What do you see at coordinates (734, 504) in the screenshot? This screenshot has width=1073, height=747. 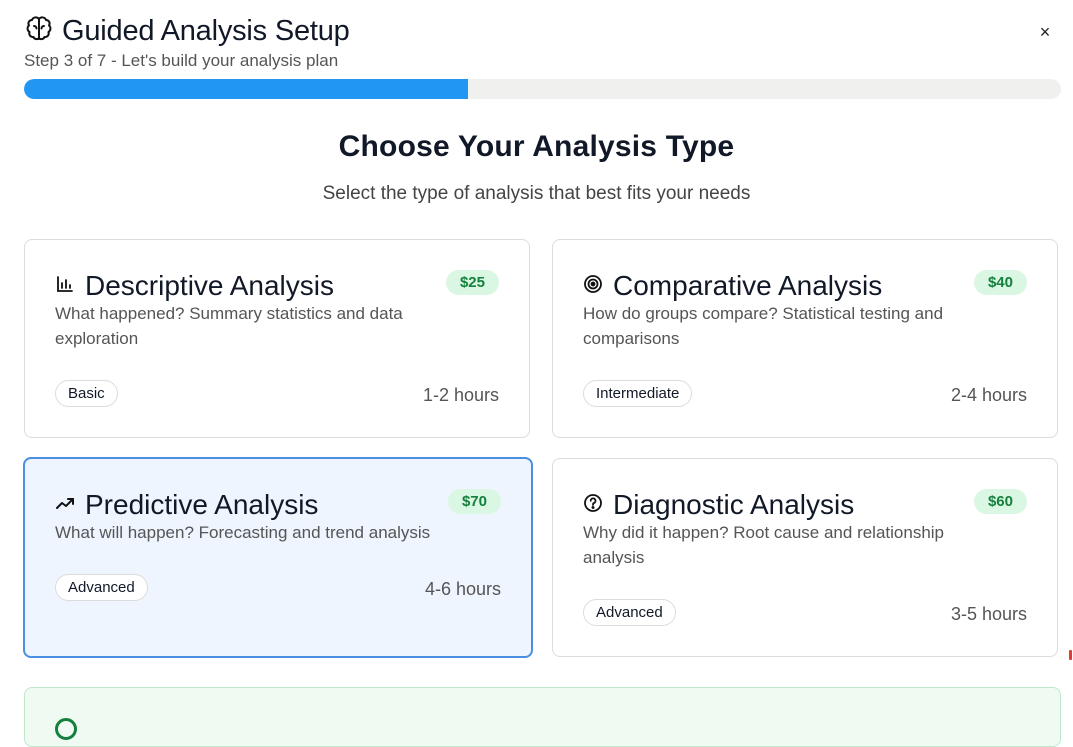 I see `card-title: Diagnostic Analysis` at bounding box center [734, 504].